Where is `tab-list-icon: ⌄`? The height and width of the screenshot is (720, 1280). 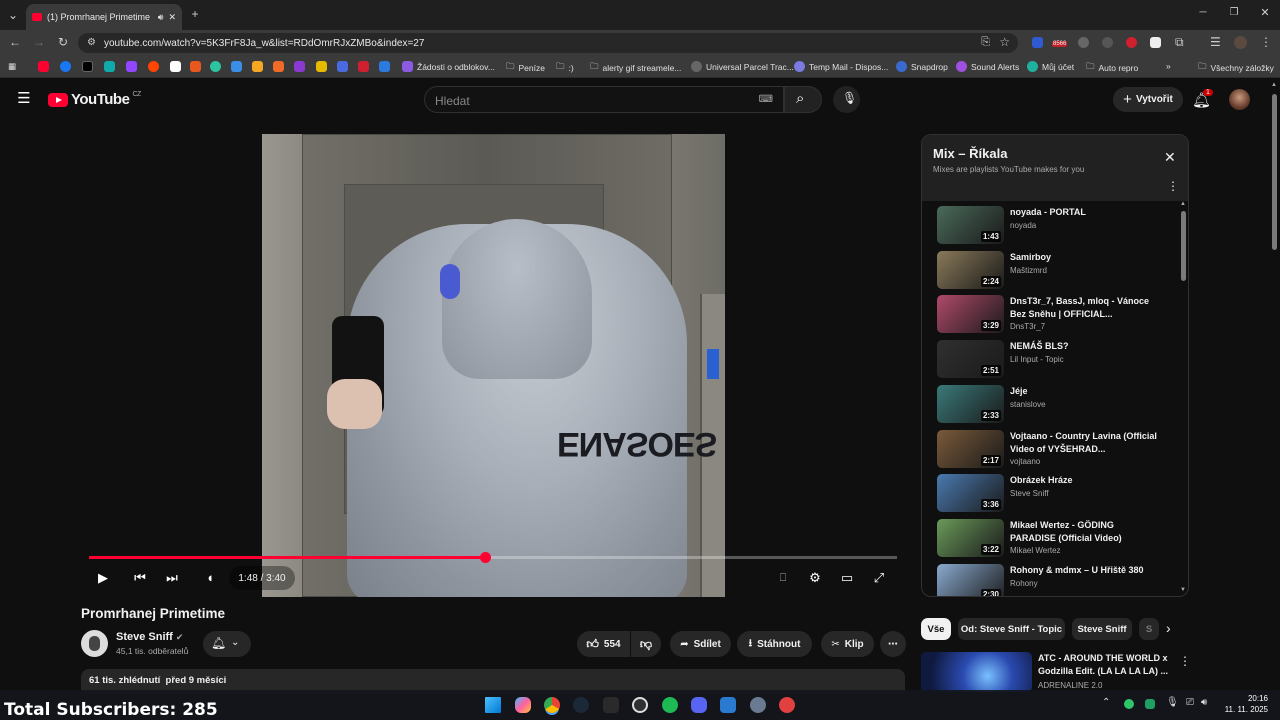
tab-list-icon: ⌄ is located at coordinates (13, 15).